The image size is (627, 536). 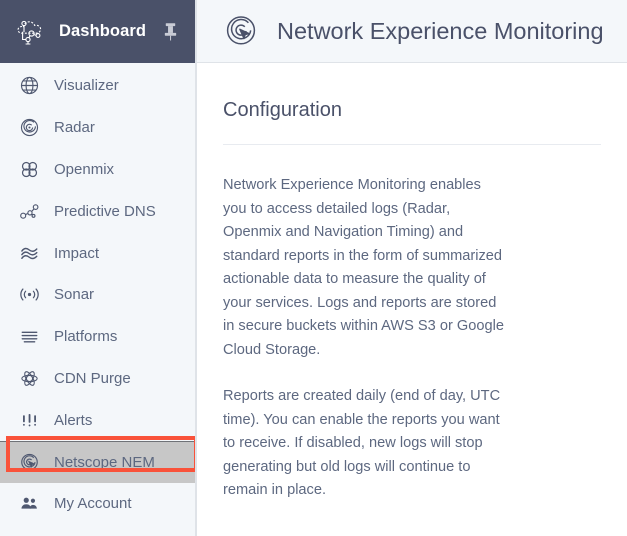 What do you see at coordinates (29, 420) in the screenshot?
I see `alert-bars-icon` at bounding box center [29, 420].